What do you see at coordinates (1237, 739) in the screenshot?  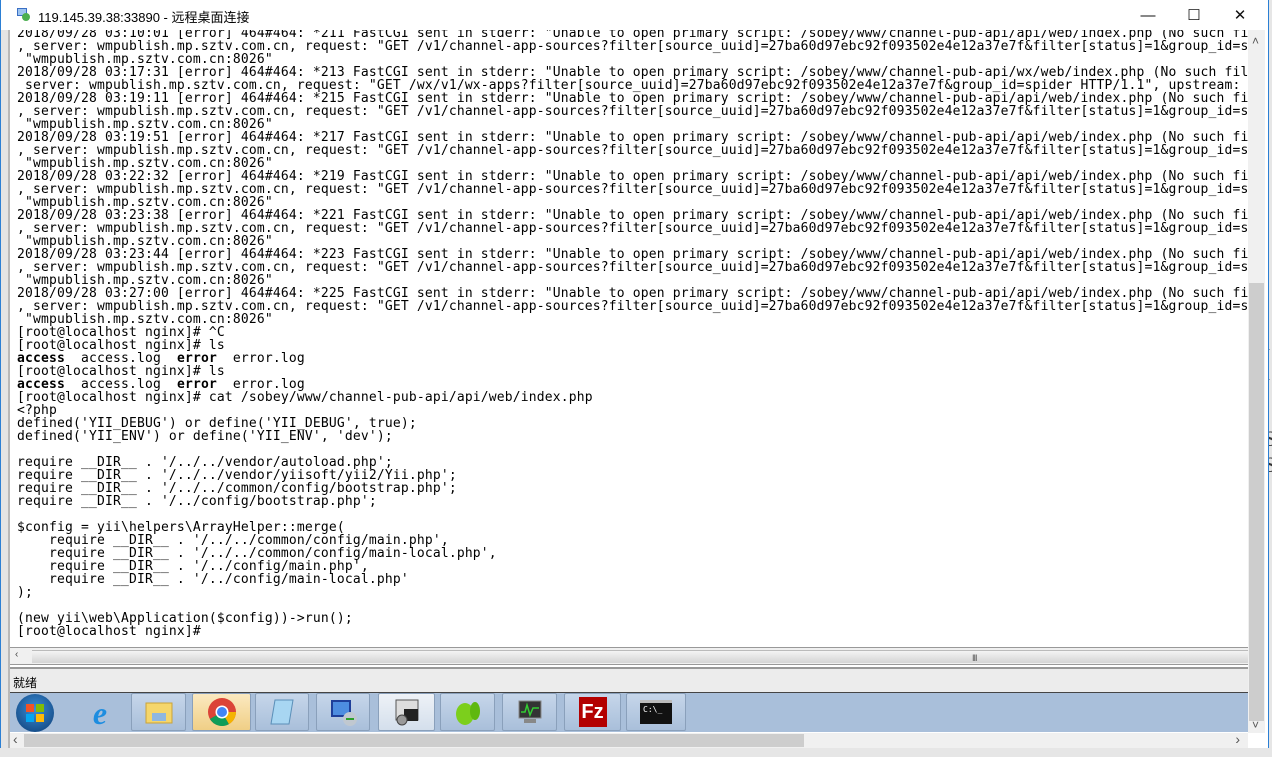 I see `scroll-right-arrow-icon: ›` at bounding box center [1237, 739].